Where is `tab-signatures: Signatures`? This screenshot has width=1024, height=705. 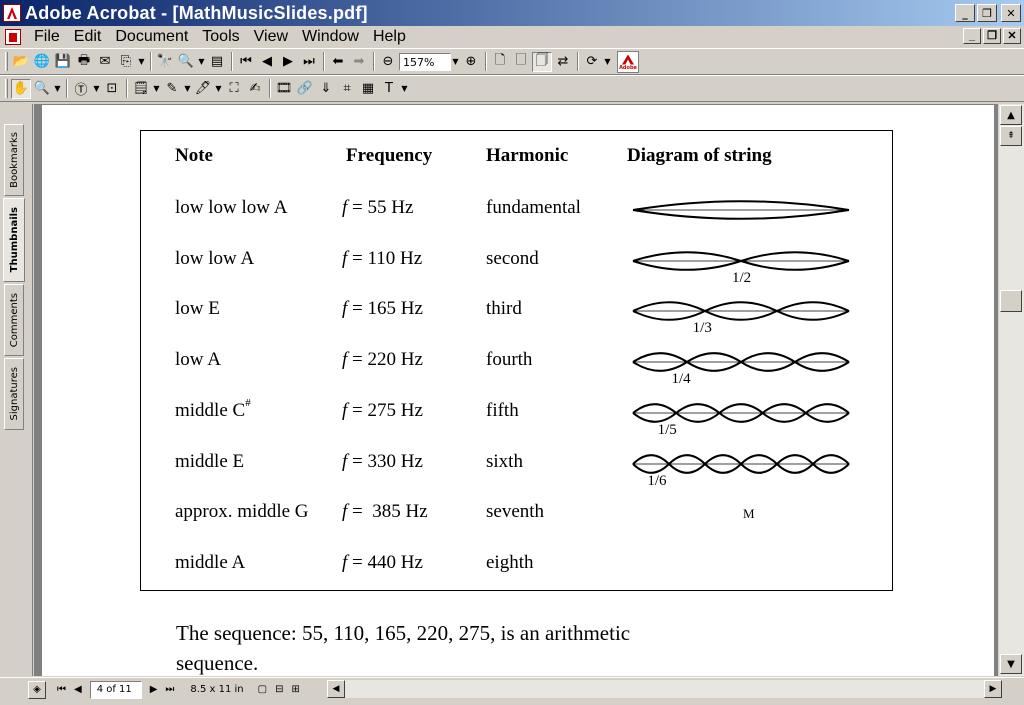 tab-signatures: Signatures is located at coordinates (14, 394).